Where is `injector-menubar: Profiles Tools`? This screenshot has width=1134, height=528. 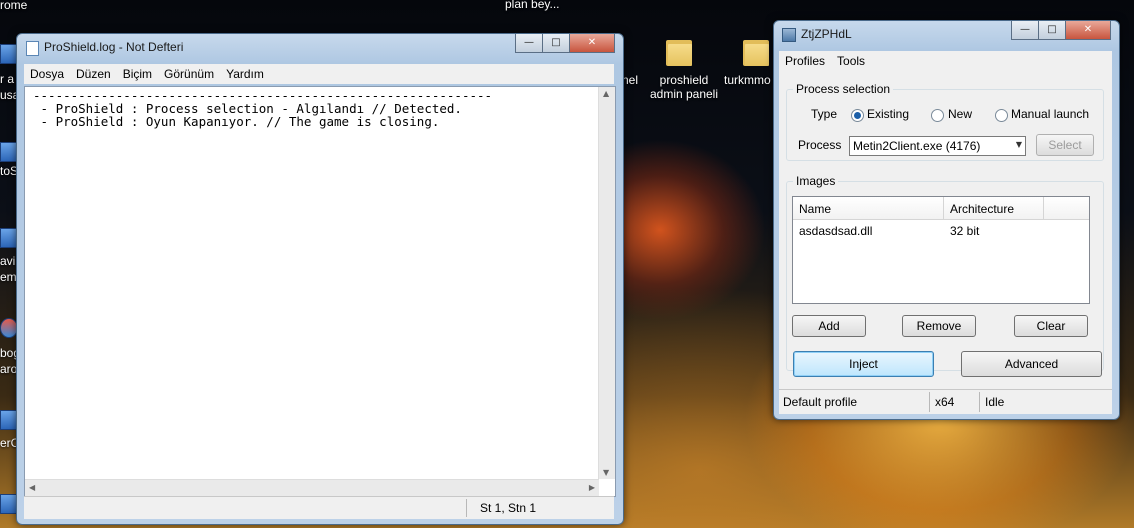
injector-menubar: Profiles Tools is located at coordinates (945, 61).